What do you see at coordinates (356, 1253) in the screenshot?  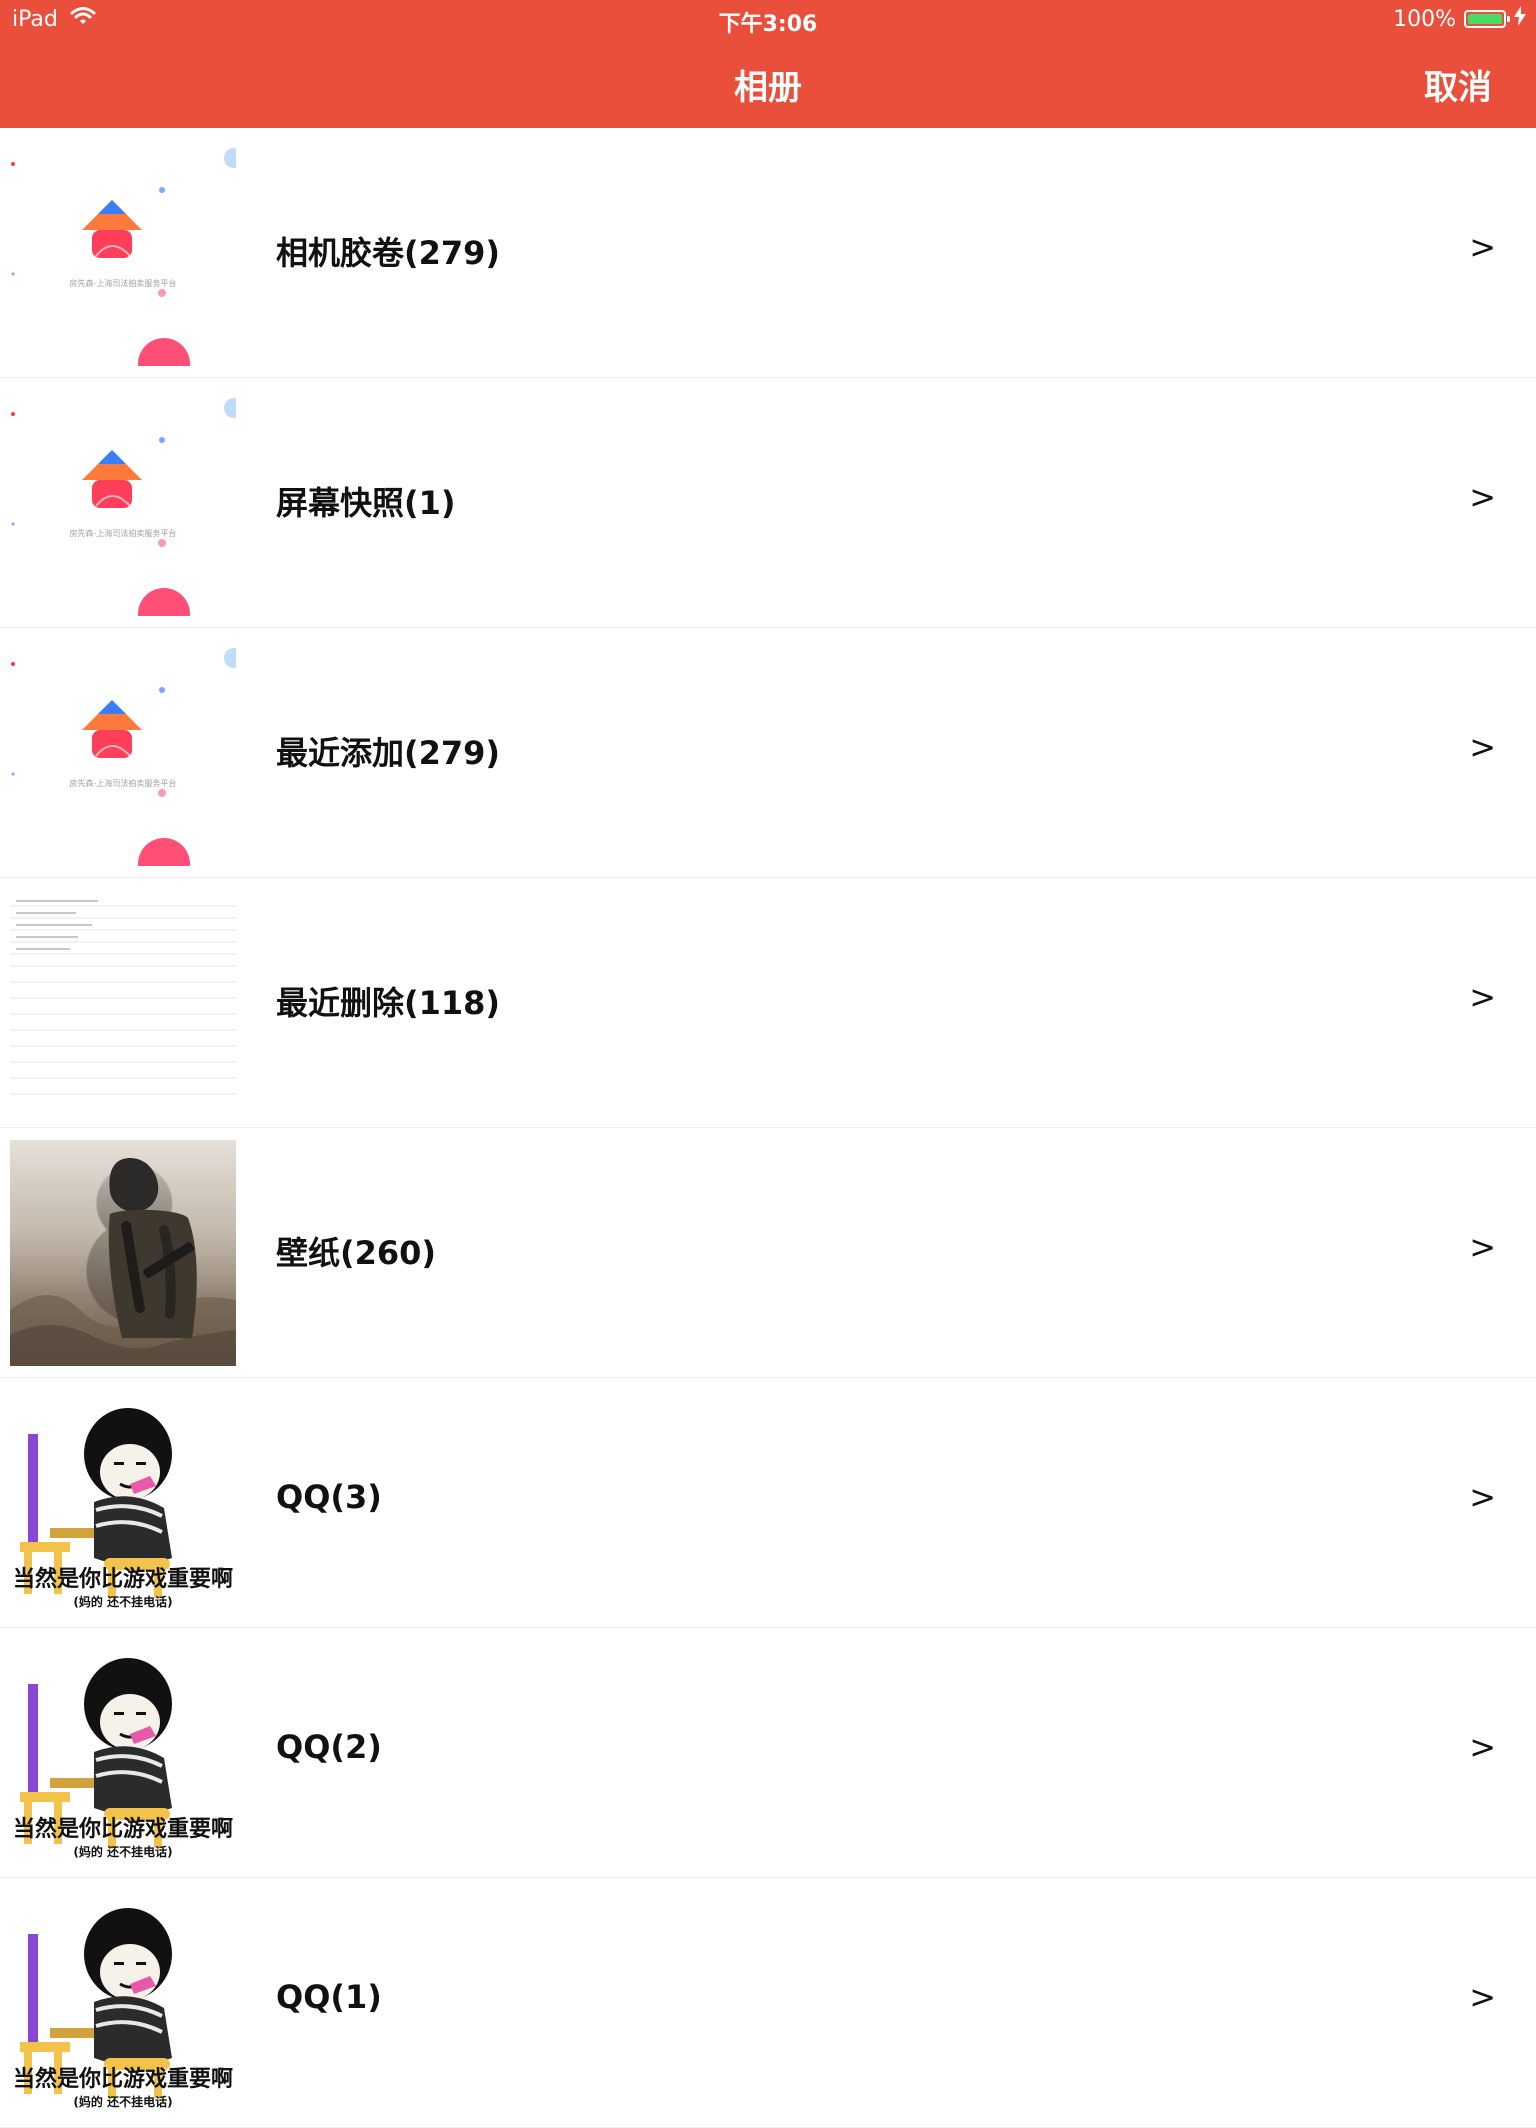 I see `album-label: 壁纸(260)` at bounding box center [356, 1253].